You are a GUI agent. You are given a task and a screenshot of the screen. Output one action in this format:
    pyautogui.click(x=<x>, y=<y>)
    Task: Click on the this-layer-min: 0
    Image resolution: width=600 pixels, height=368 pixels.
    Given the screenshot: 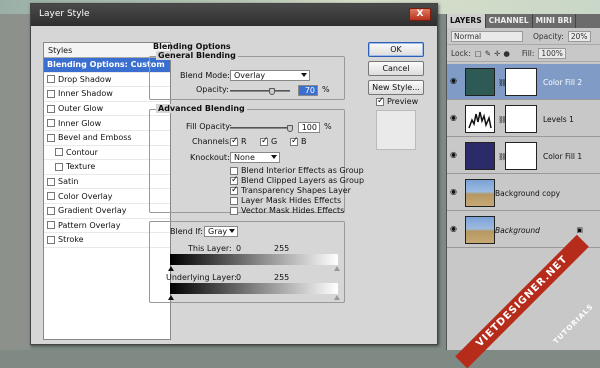 What is the action you would take?
    pyautogui.click(x=239, y=248)
    